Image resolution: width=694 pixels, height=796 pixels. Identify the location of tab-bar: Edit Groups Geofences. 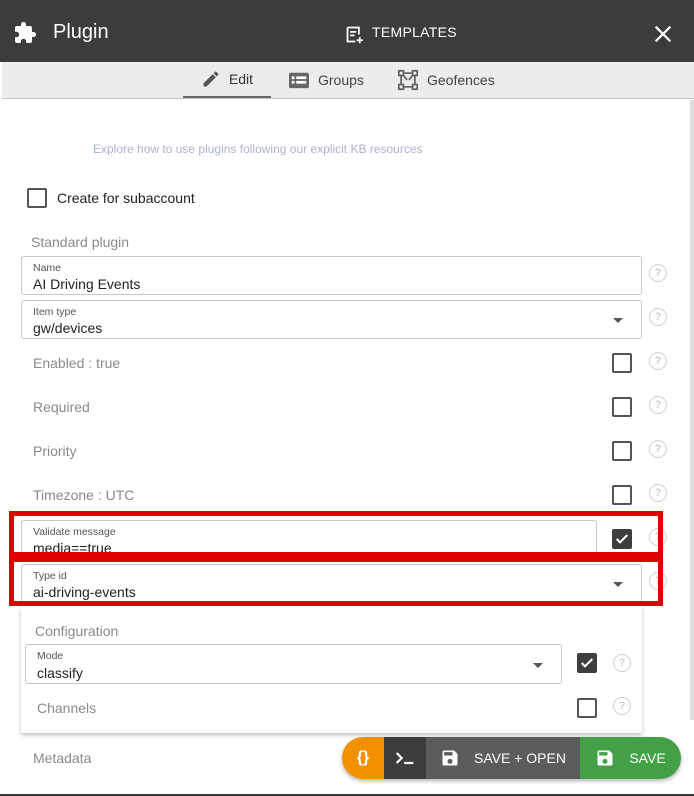
(348, 80).